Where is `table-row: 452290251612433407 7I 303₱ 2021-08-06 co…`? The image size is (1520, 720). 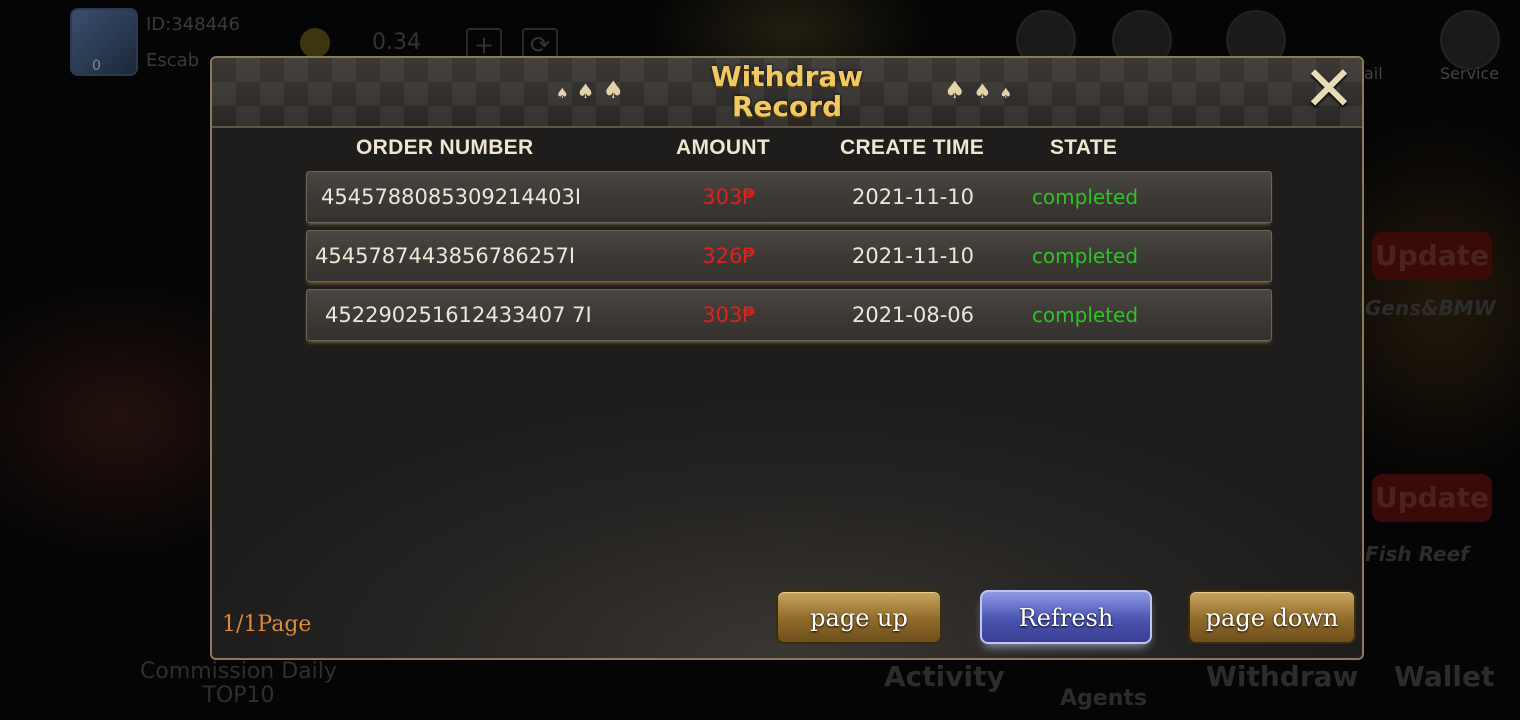
table-row: 452290251612433407 7I 303₱ 2021-08-06 co… is located at coordinates (789, 315).